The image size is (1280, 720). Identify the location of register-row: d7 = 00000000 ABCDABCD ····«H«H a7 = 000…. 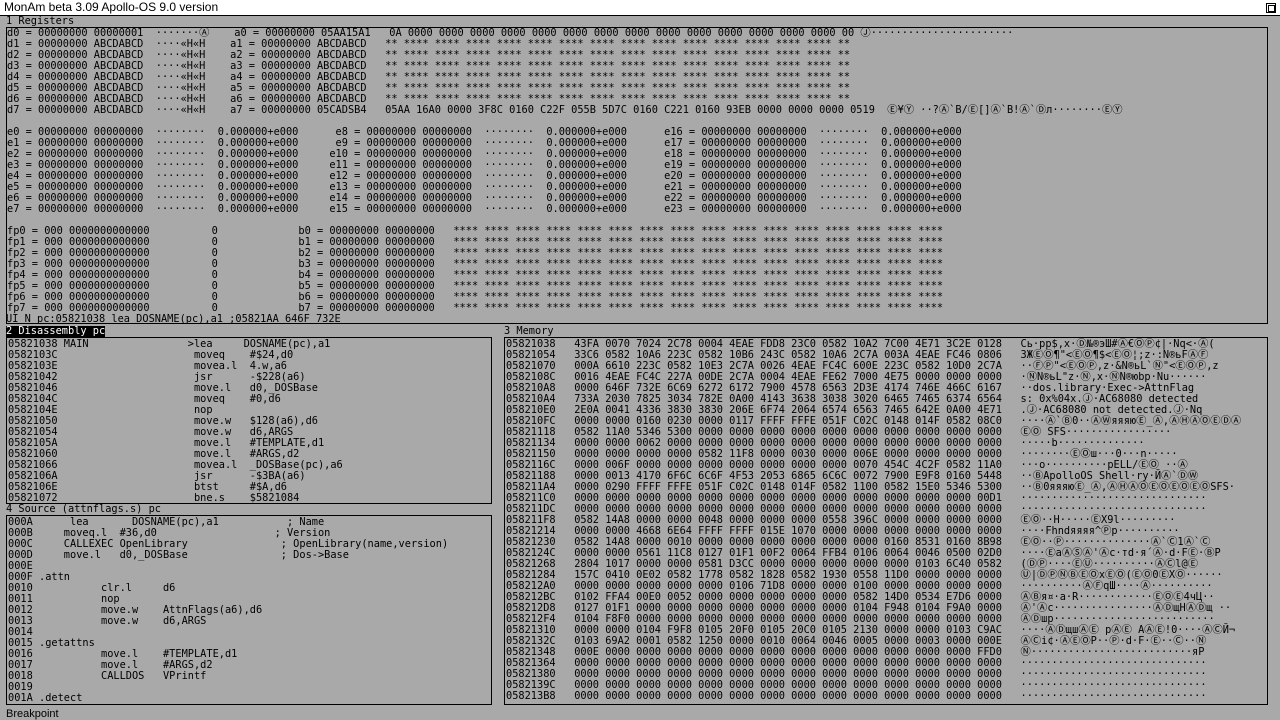
(565, 110).